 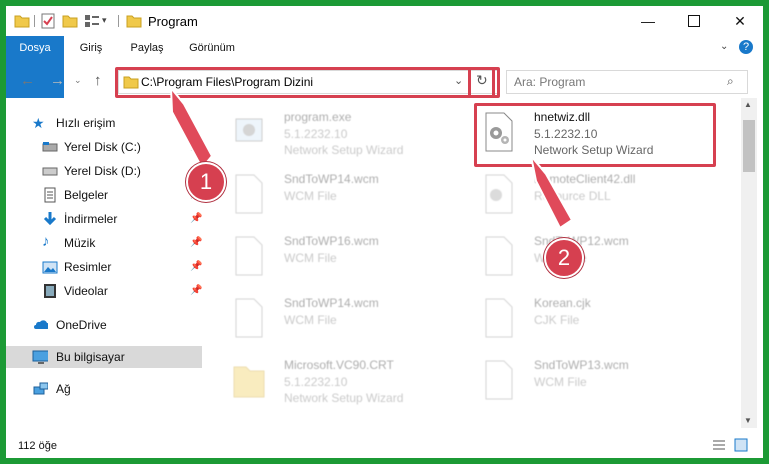 I want to click on step-badge-1: 1, so click(x=206, y=182).